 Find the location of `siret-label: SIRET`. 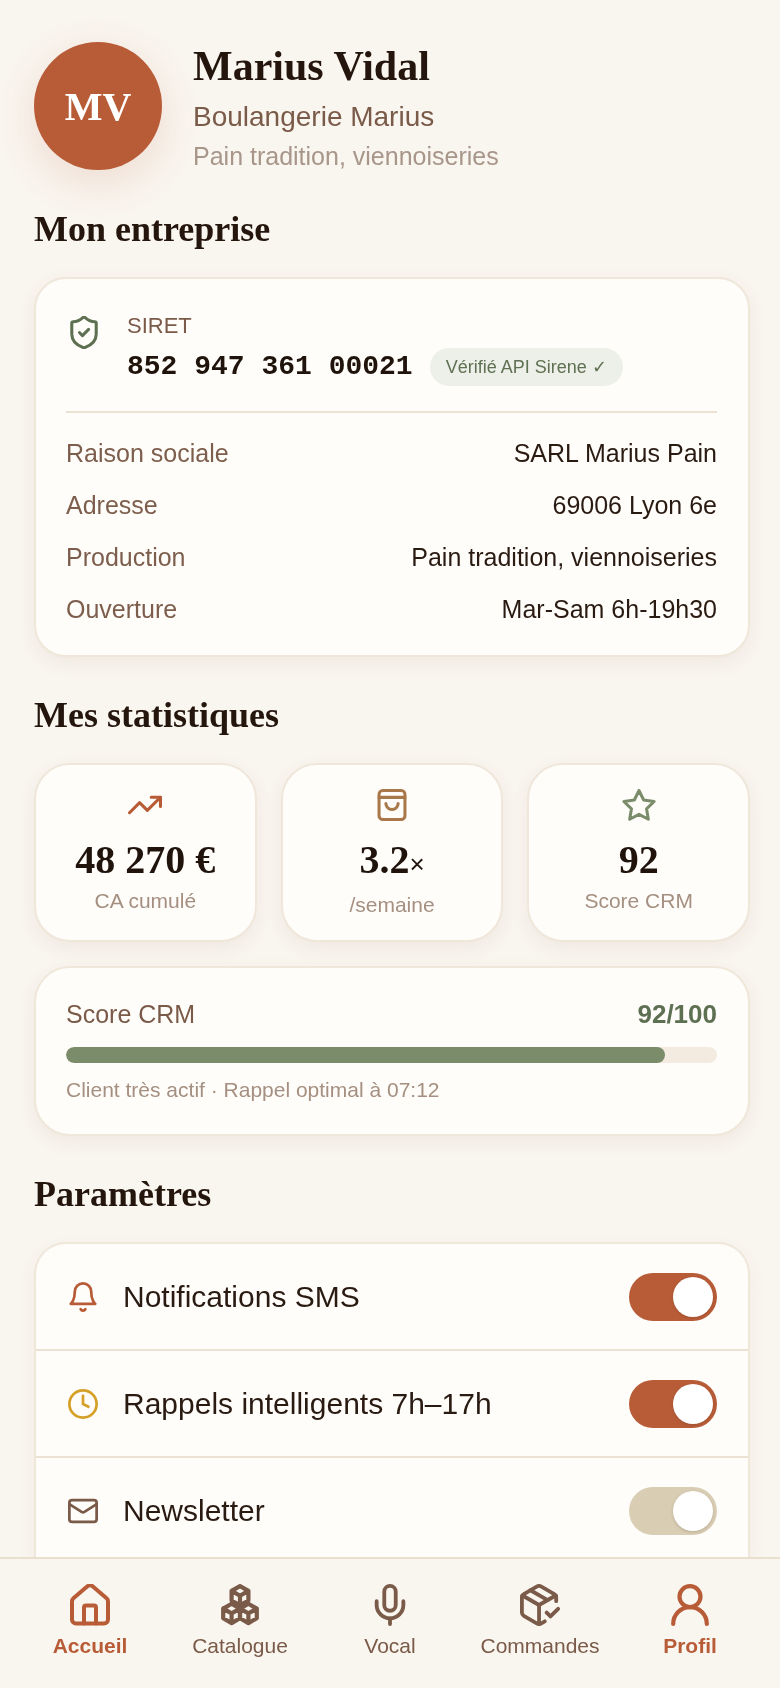

siret-label: SIRET is located at coordinates (159, 326).